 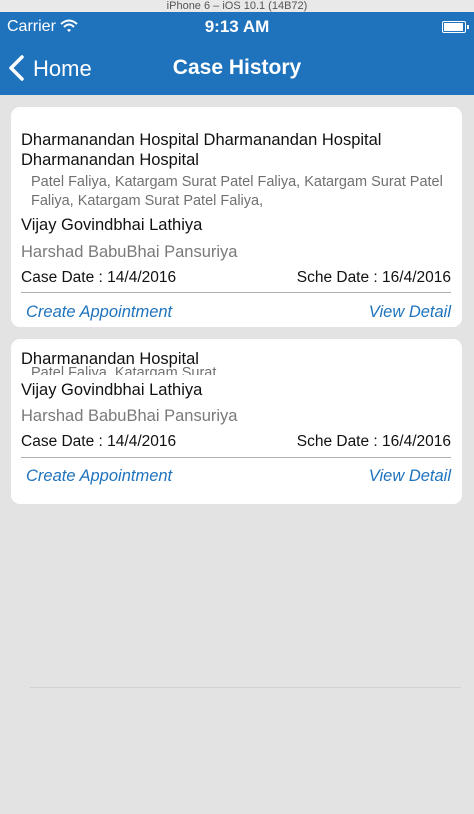 What do you see at coordinates (455, 27) in the screenshot?
I see `battery-icon` at bounding box center [455, 27].